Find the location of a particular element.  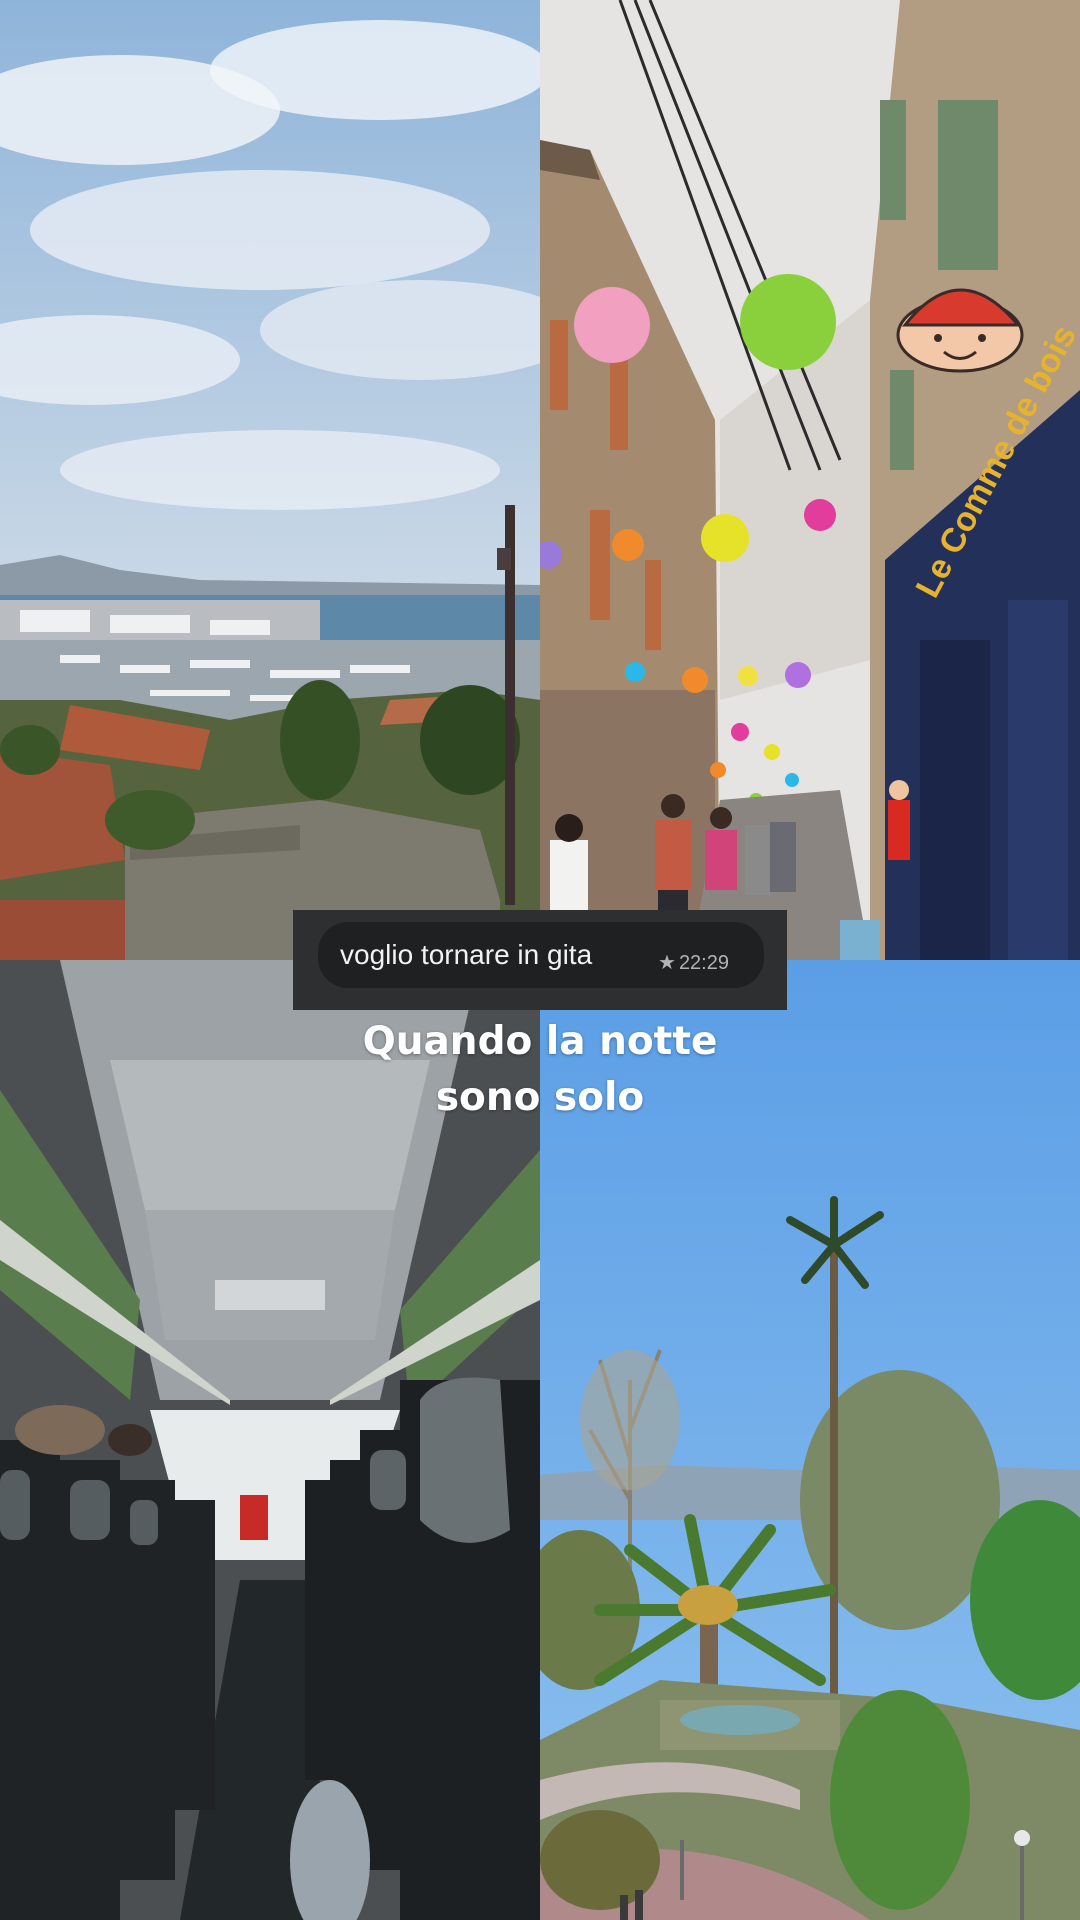

message-meta: ★ 22:29 is located at coordinates (693, 963).